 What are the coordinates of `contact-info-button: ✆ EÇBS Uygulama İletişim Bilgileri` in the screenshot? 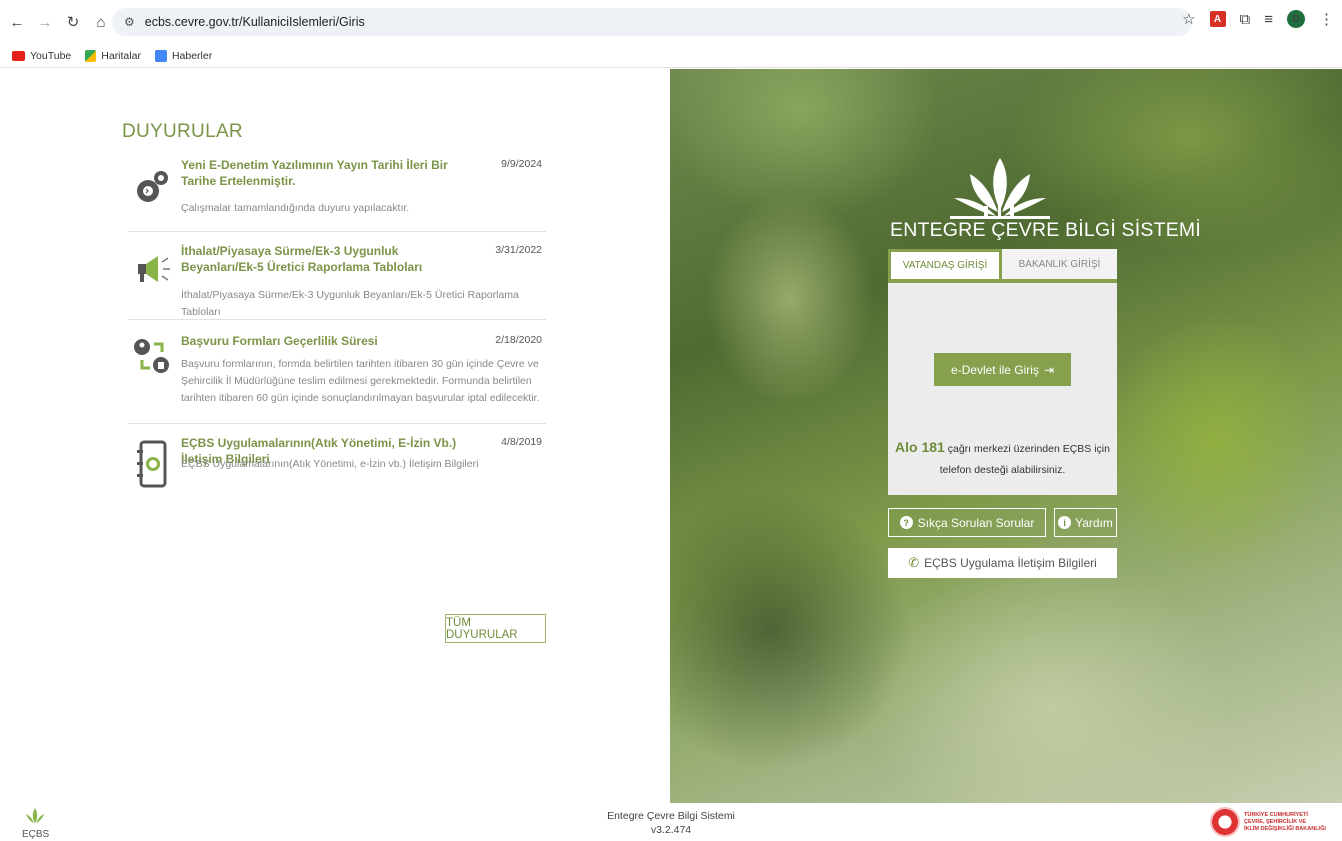 It's located at (1002, 563).